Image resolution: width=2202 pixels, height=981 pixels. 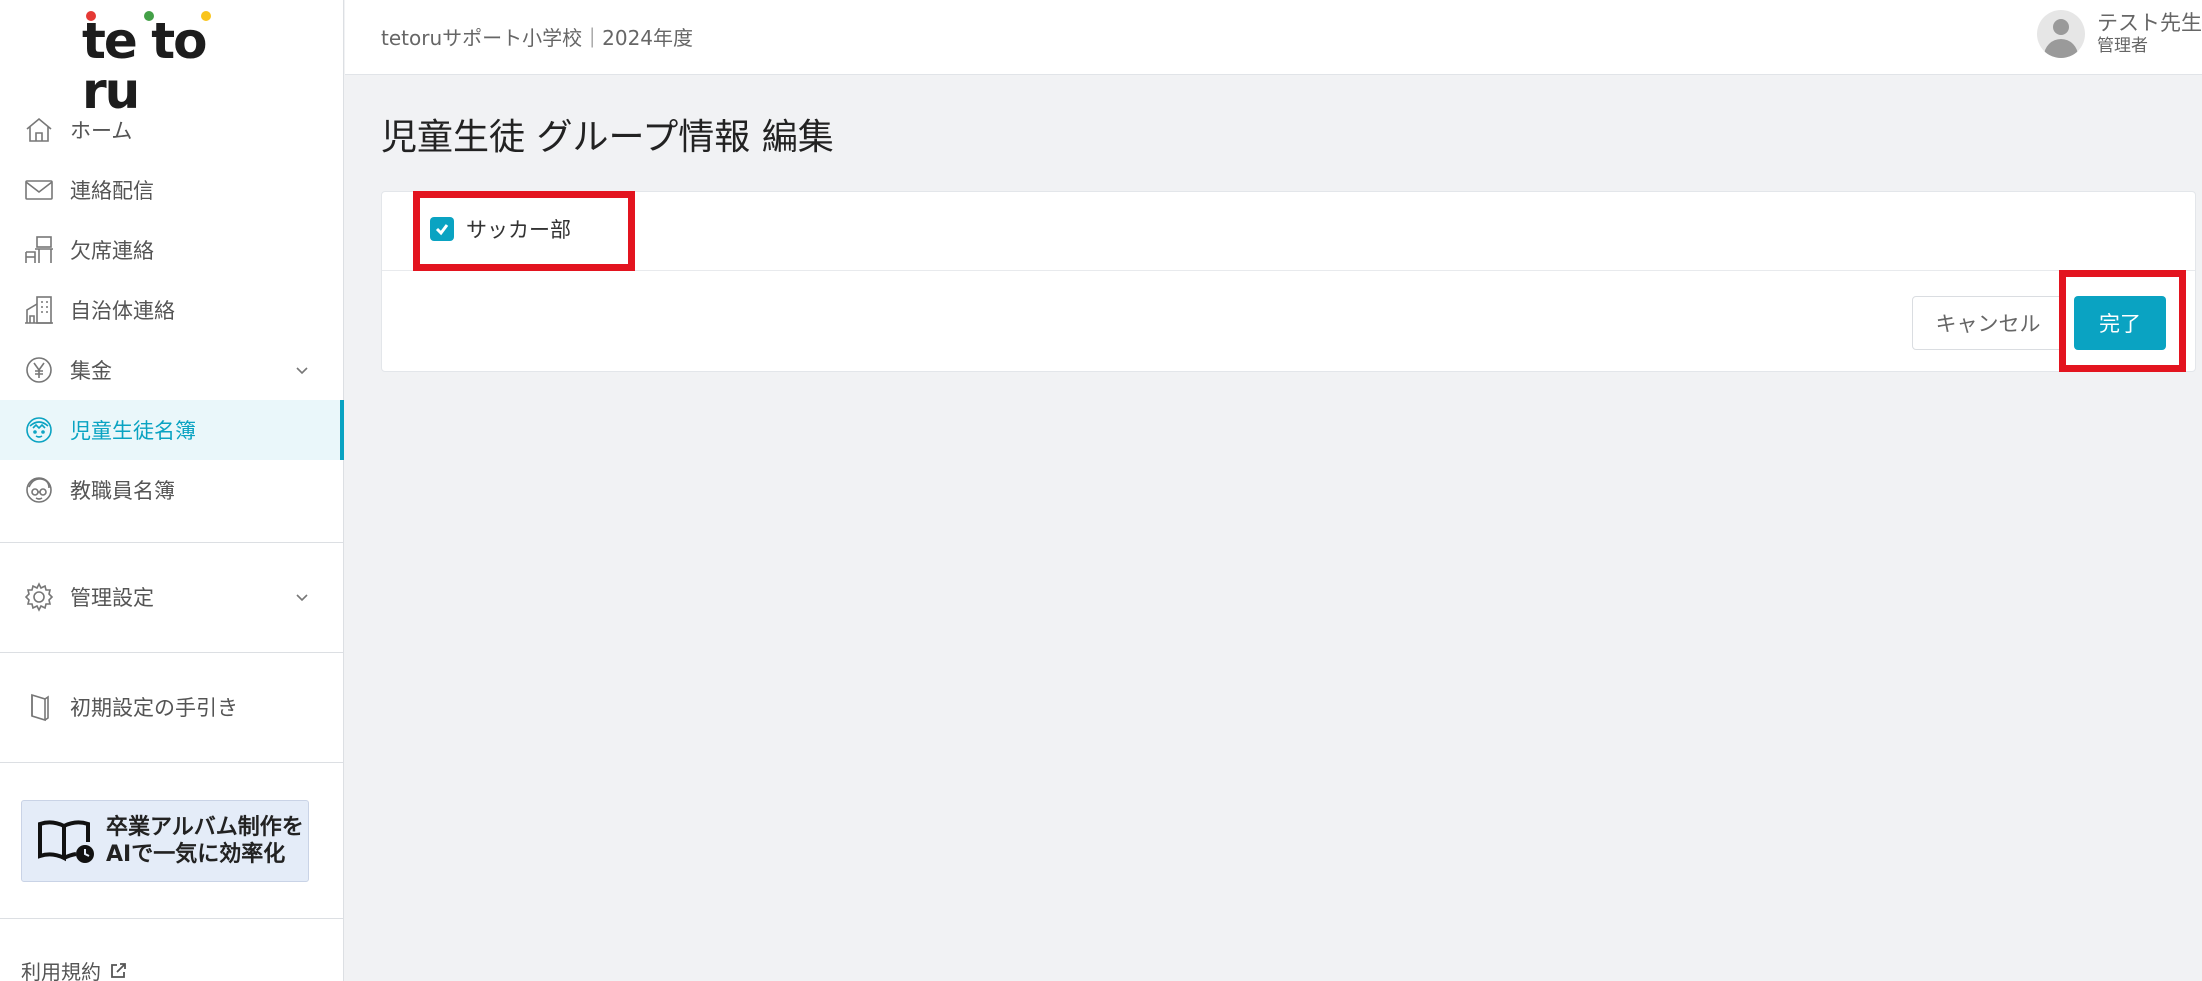 I want to click on check-icon, so click(x=442, y=230).